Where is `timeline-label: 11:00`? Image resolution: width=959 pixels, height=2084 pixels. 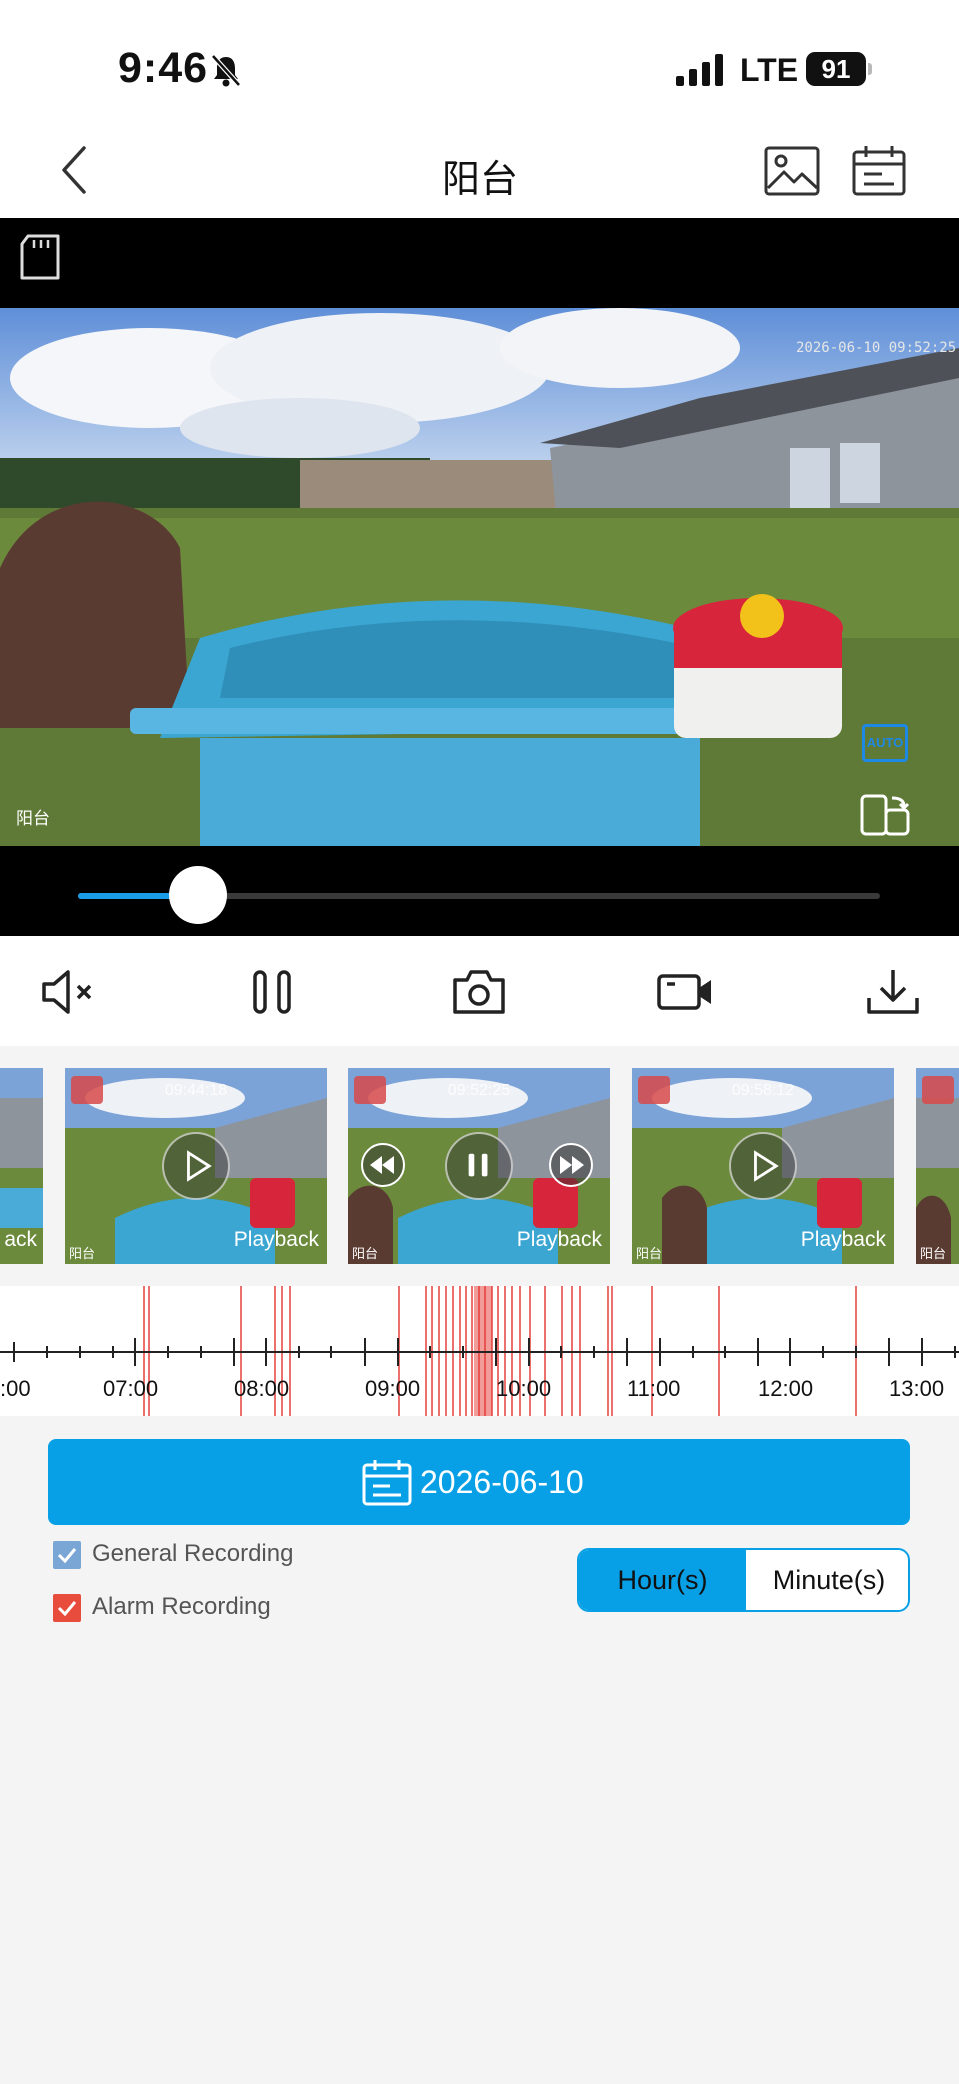 timeline-label: 11:00 is located at coordinates (654, 1388).